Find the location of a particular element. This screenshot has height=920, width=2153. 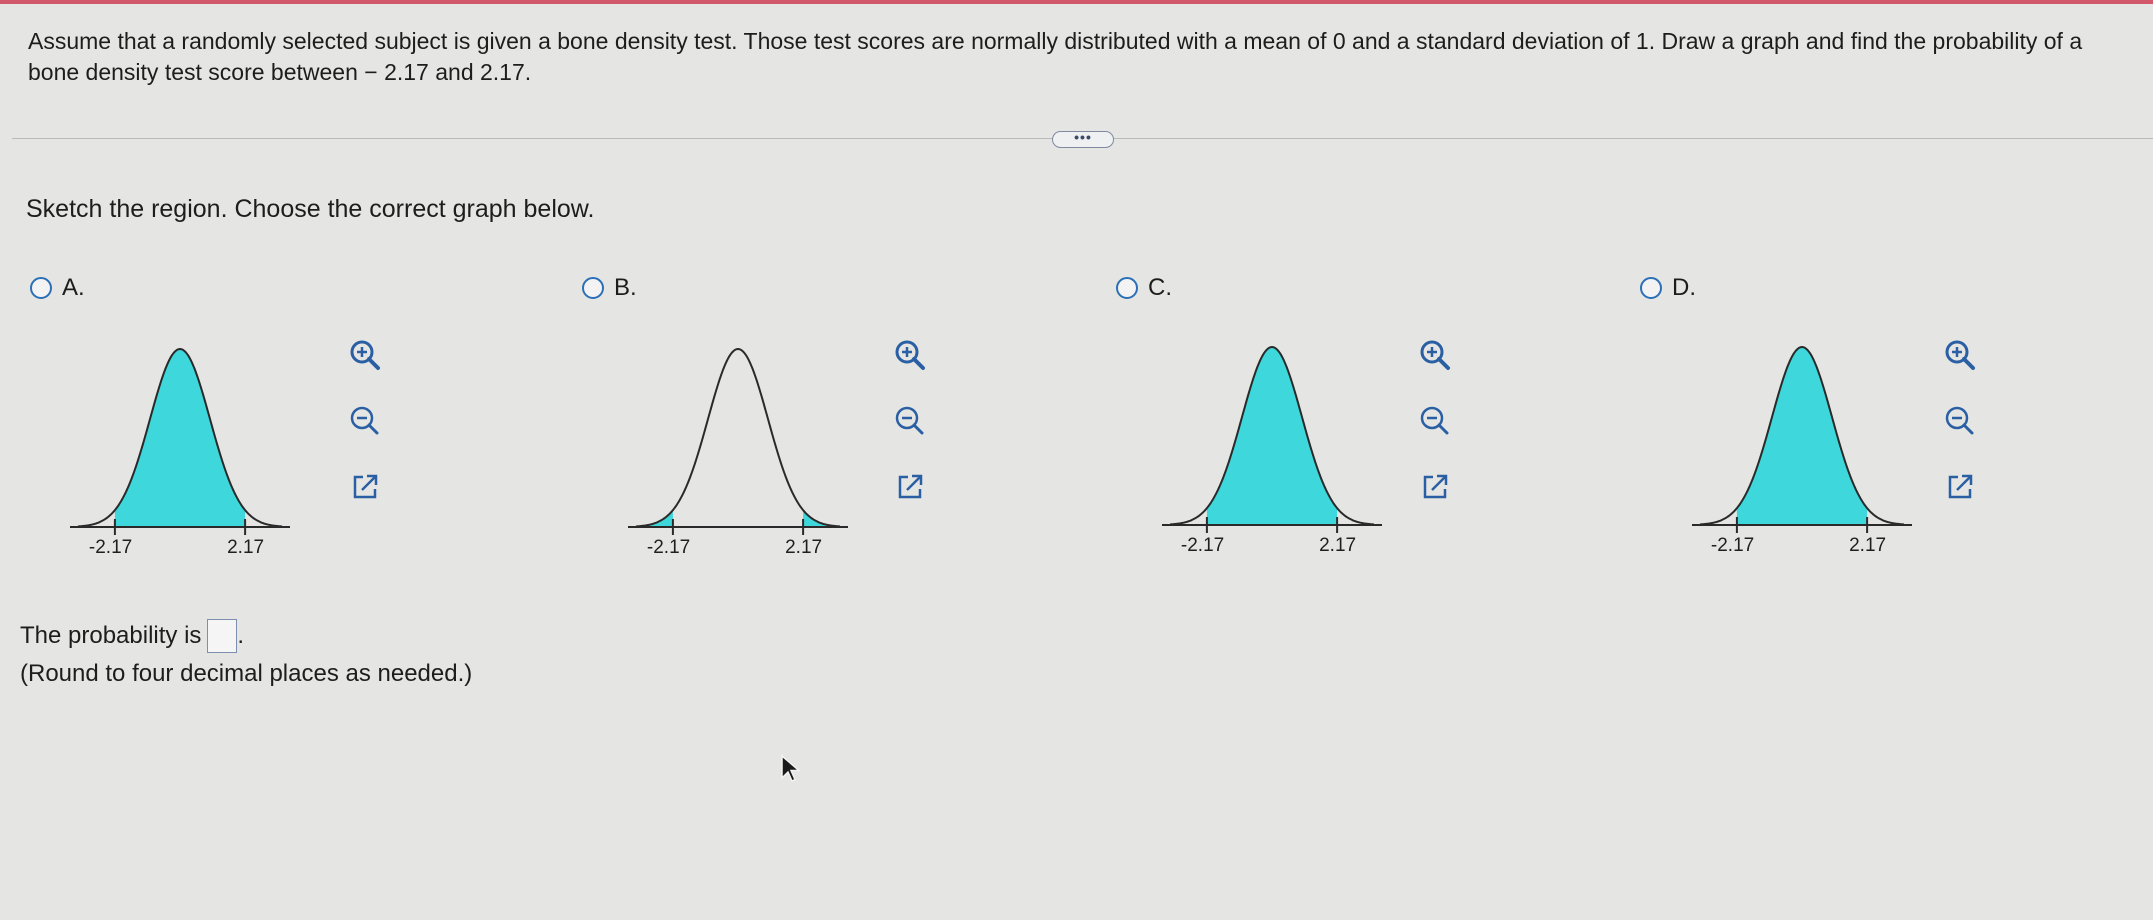

option-c-label: C. is located at coordinates (1160, 287).